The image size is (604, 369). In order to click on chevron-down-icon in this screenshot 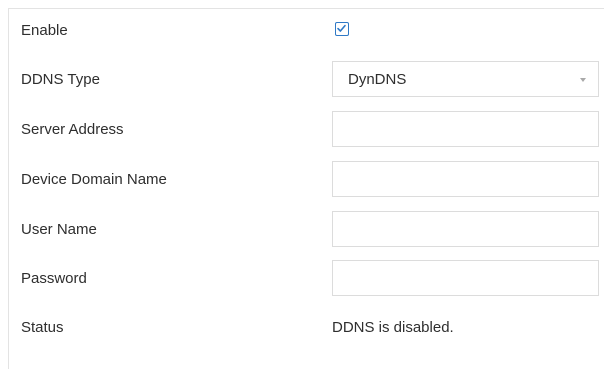, I will do `click(583, 80)`.